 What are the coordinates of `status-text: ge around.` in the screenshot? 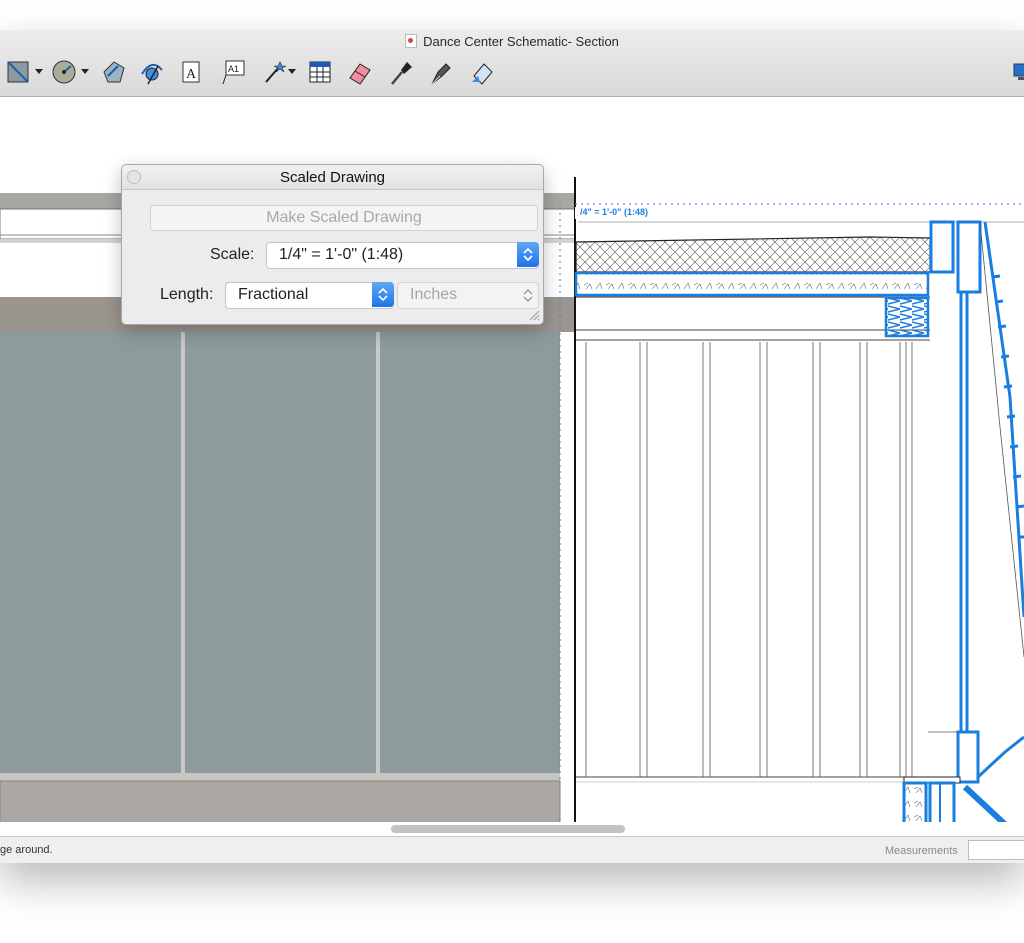 It's located at (26, 850).